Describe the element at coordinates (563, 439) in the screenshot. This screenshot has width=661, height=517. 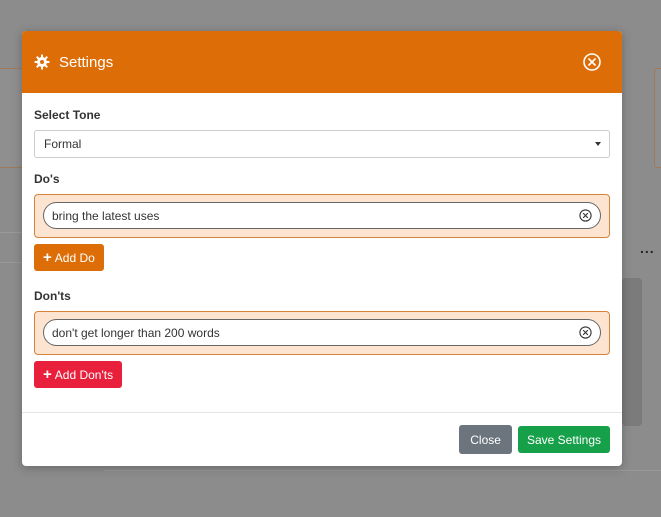
I see `save-settings-button: Save Settings` at that location.